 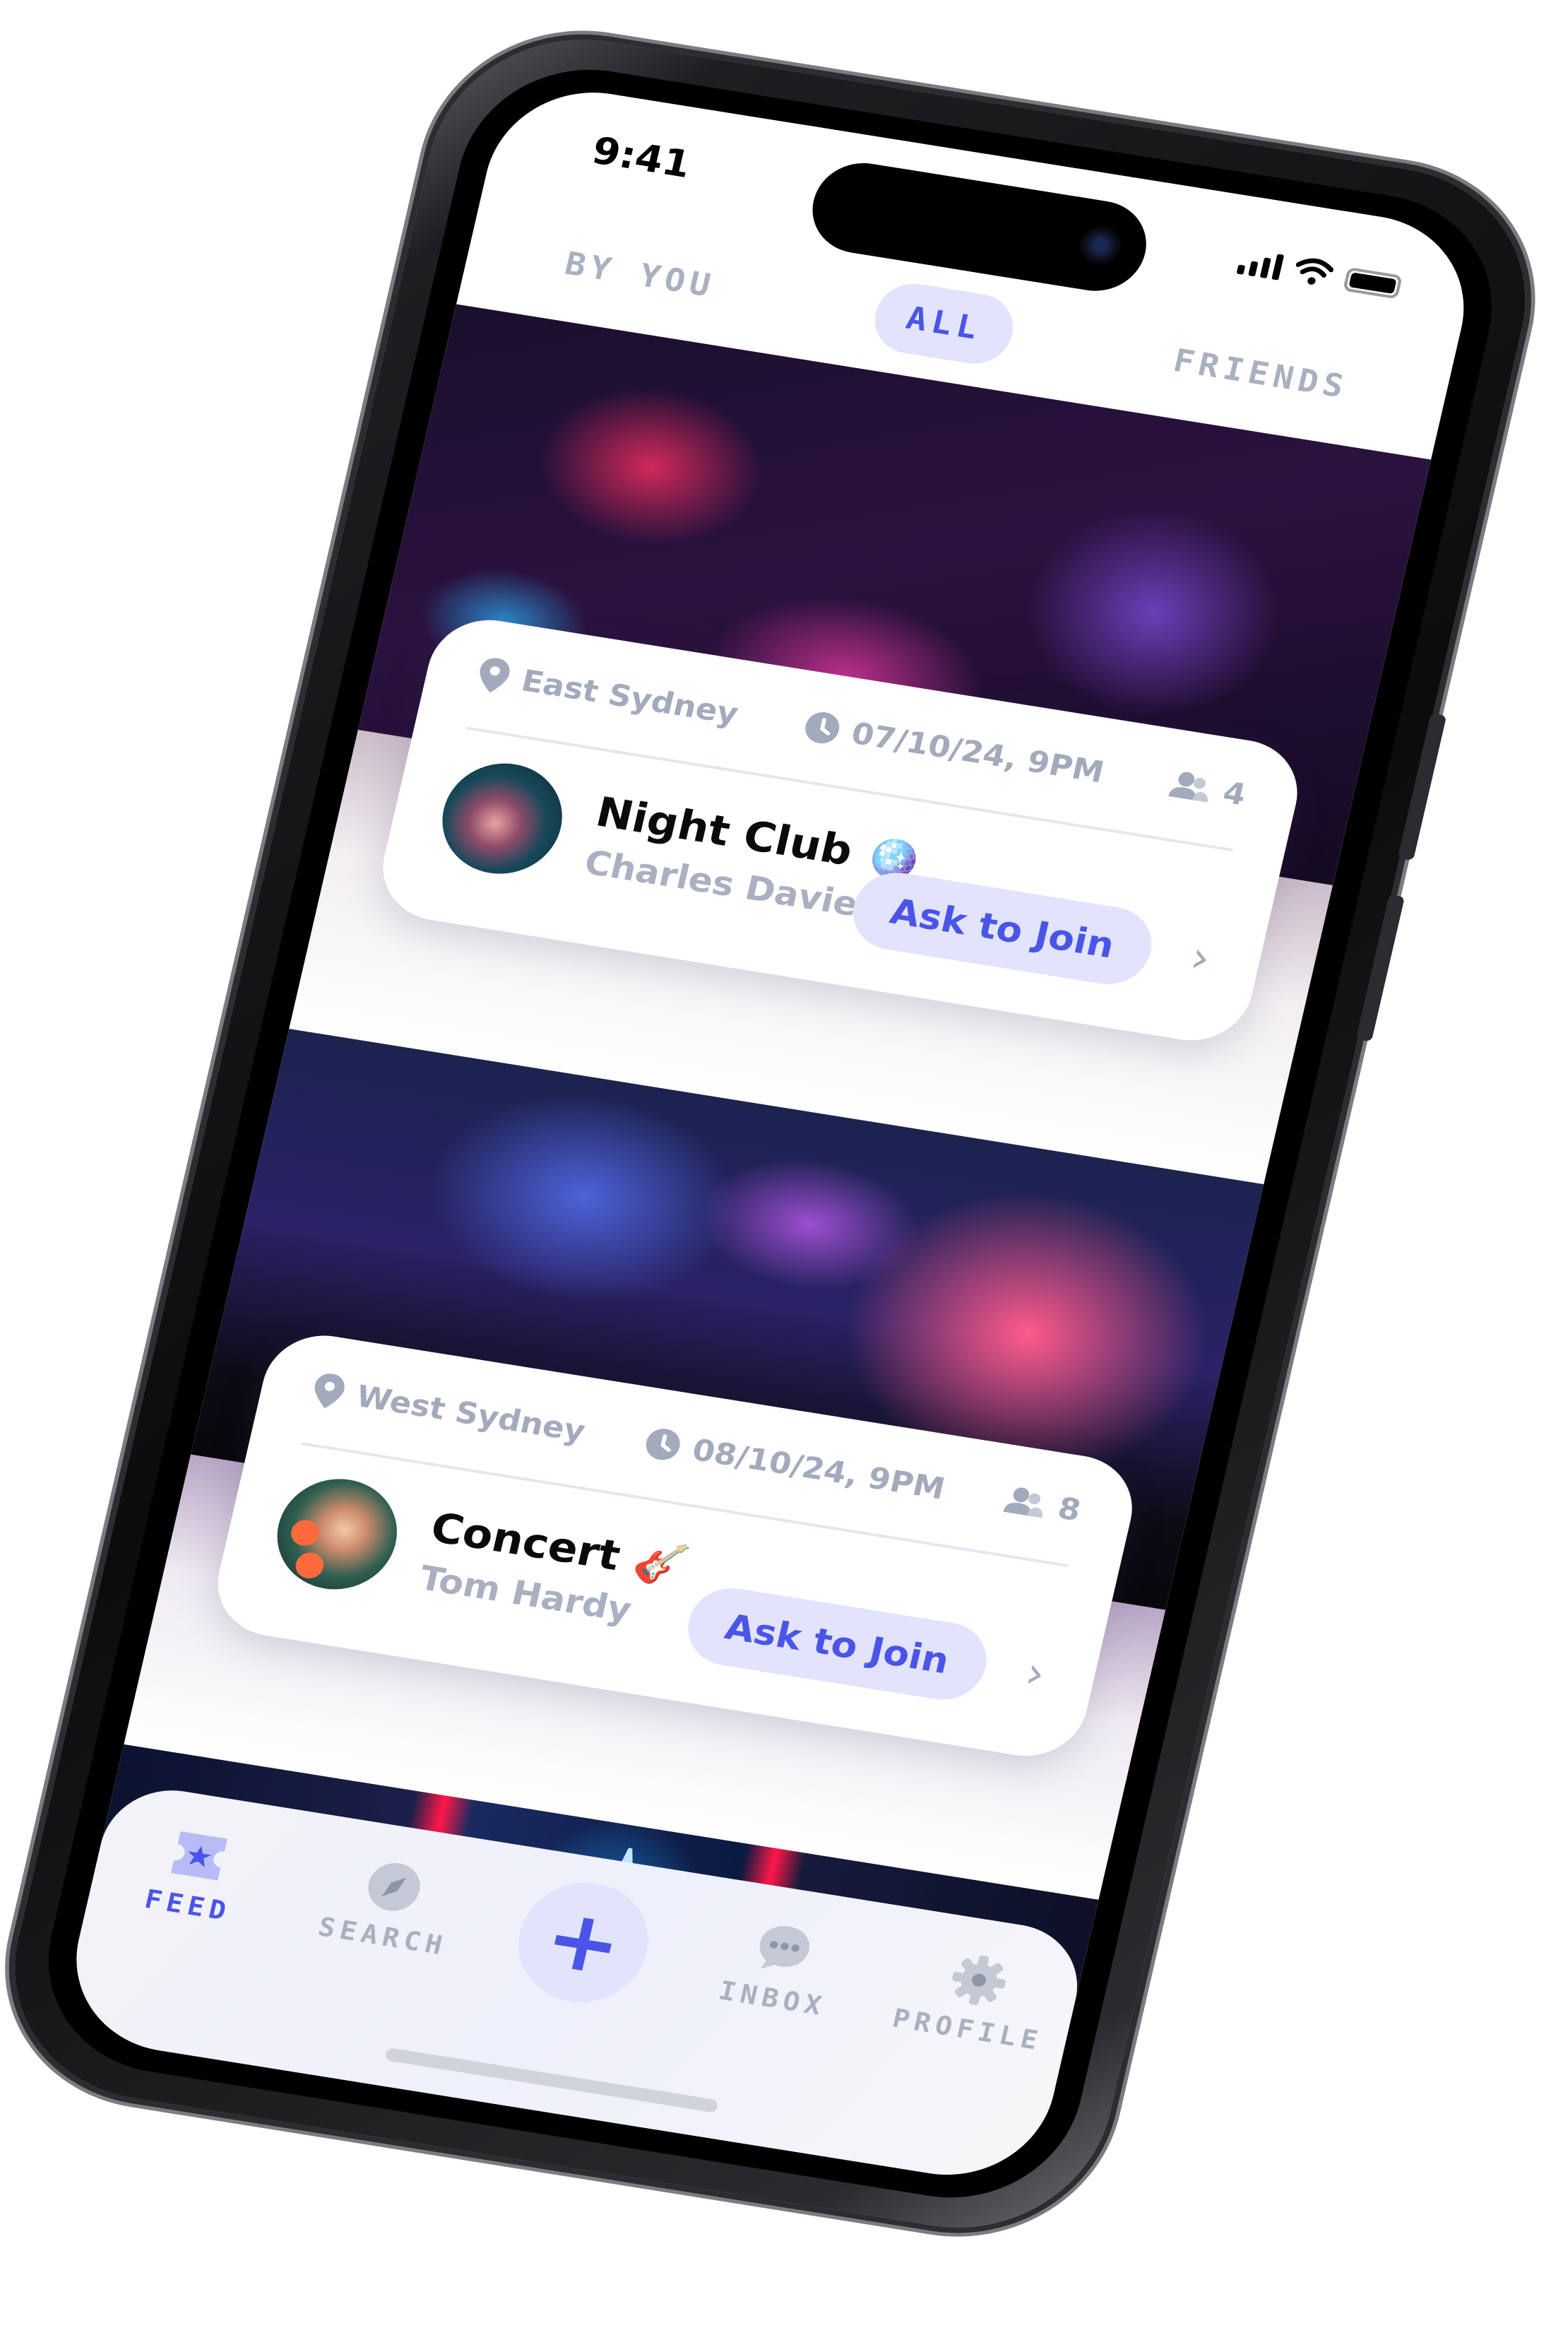 I want to click on system-icons, so click(x=1320, y=274).